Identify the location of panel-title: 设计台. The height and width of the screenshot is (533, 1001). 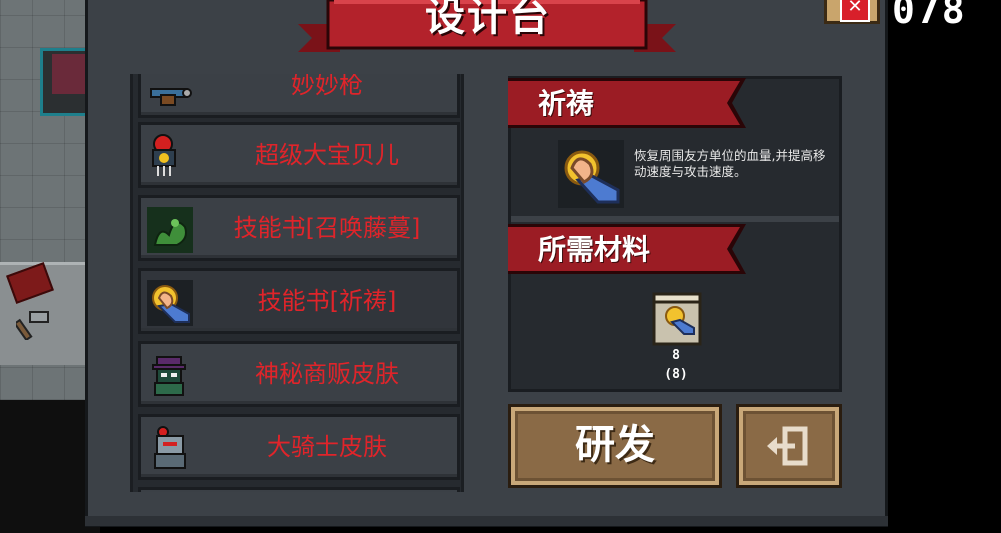
(488, 20).